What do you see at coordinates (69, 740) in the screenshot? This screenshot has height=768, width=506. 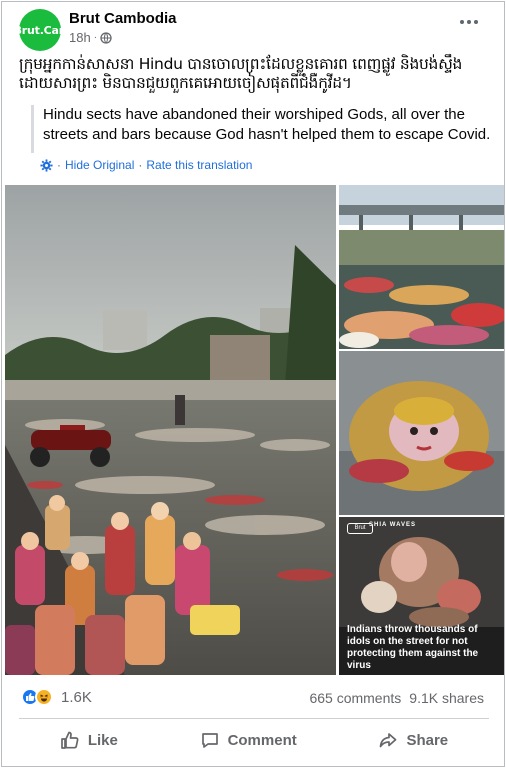 I see `like-icon` at bounding box center [69, 740].